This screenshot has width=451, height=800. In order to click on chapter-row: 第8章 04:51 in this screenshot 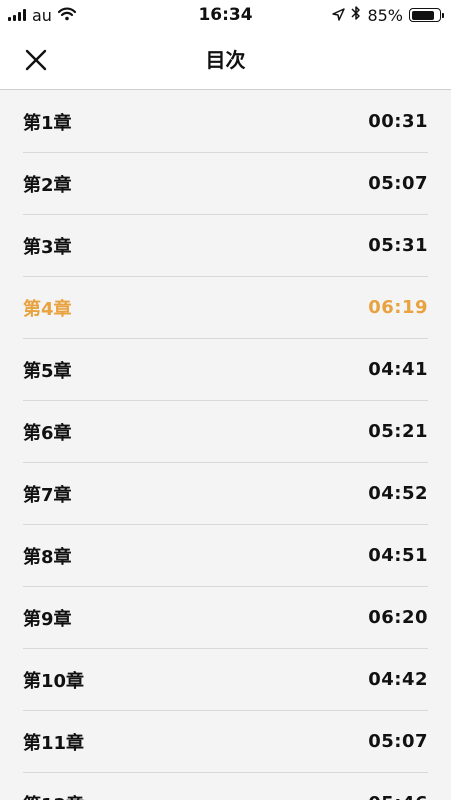, I will do `click(225, 556)`.